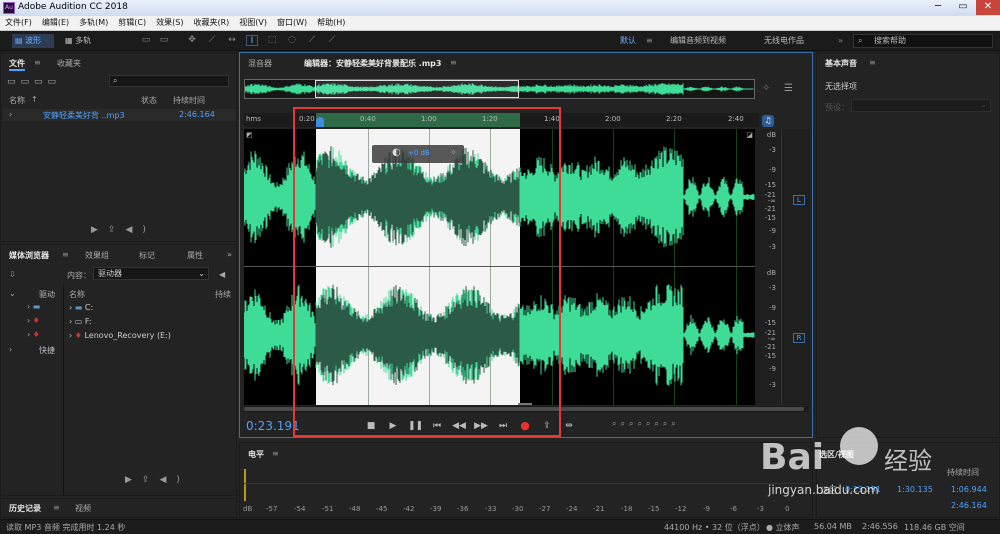 The width and height of the screenshot is (1000, 534). What do you see at coordinates (328, 509) in the screenshot?
I see `lvl-tick: -51` at bounding box center [328, 509].